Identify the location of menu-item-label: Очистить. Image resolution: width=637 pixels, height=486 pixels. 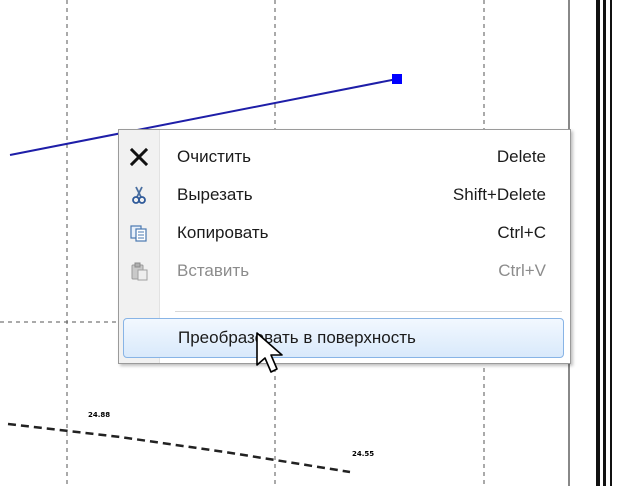
(214, 156).